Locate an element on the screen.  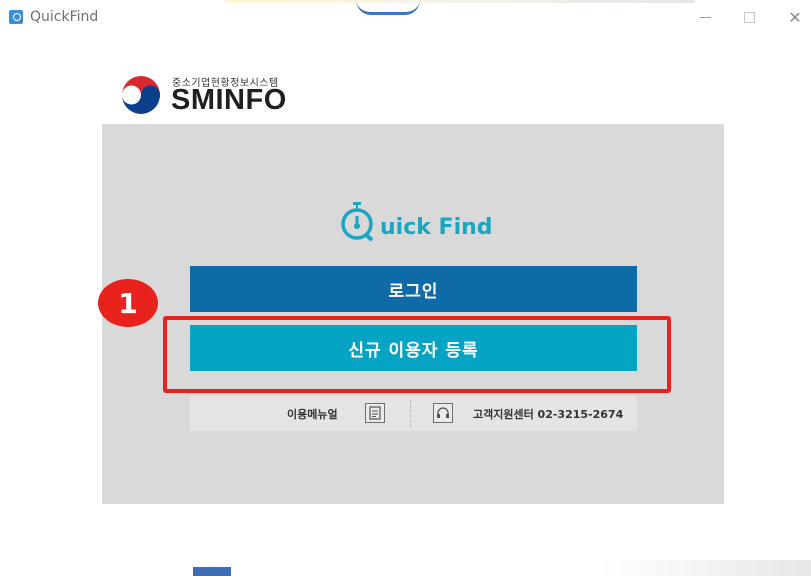
minimize-icon is located at coordinates (705, 17).